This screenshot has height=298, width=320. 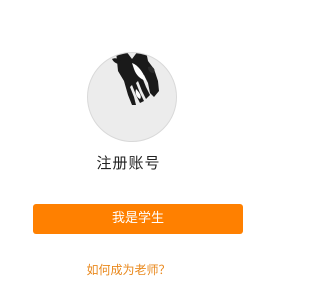 I want to click on hand-drawing-avatar-icon, so click(x=135, y=79).